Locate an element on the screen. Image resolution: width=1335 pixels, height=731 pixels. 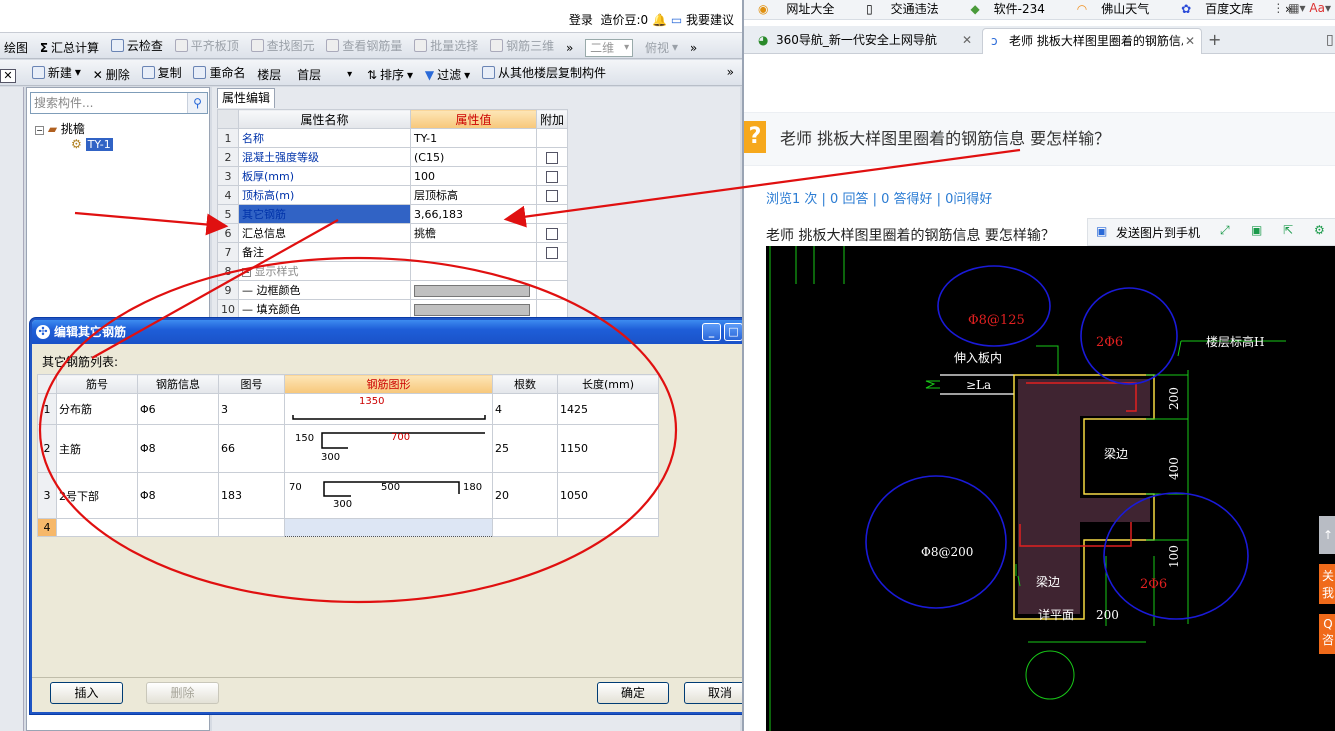
toolbar-more: » is located at coordinates (569, 47).